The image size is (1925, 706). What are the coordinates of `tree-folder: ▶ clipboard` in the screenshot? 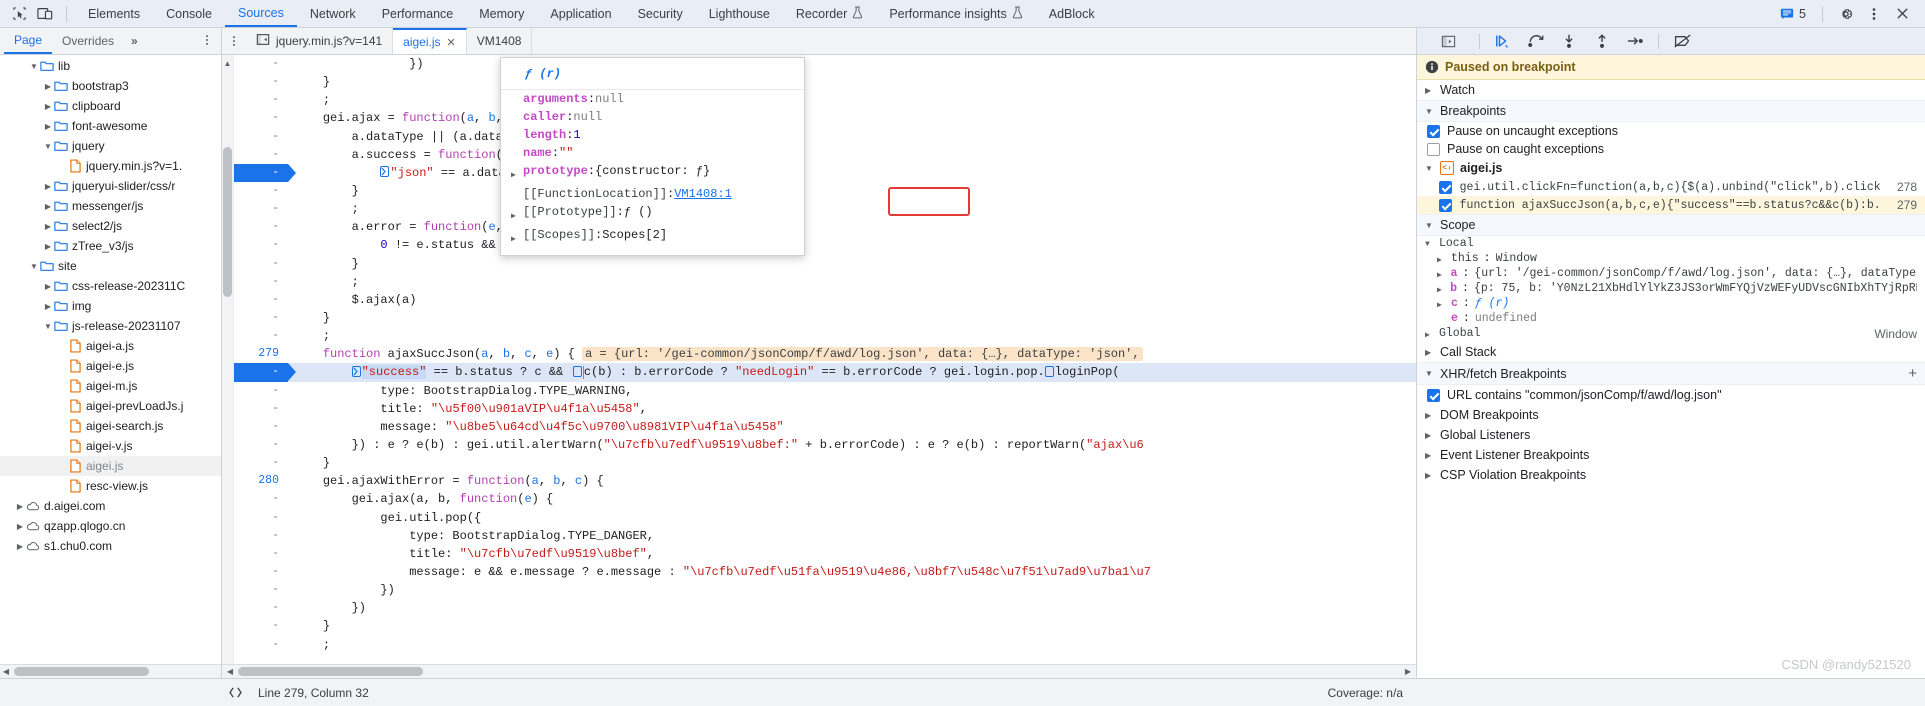 It's located at (110, 106).